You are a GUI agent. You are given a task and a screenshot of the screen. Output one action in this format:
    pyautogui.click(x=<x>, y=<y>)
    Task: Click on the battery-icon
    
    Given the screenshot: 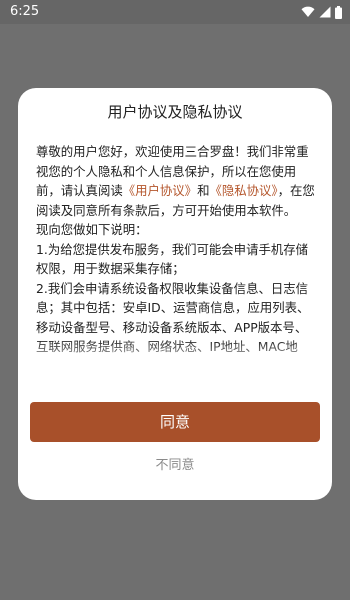 What is the action you would take?
    pyautogui.click(x=338, y=12)
    